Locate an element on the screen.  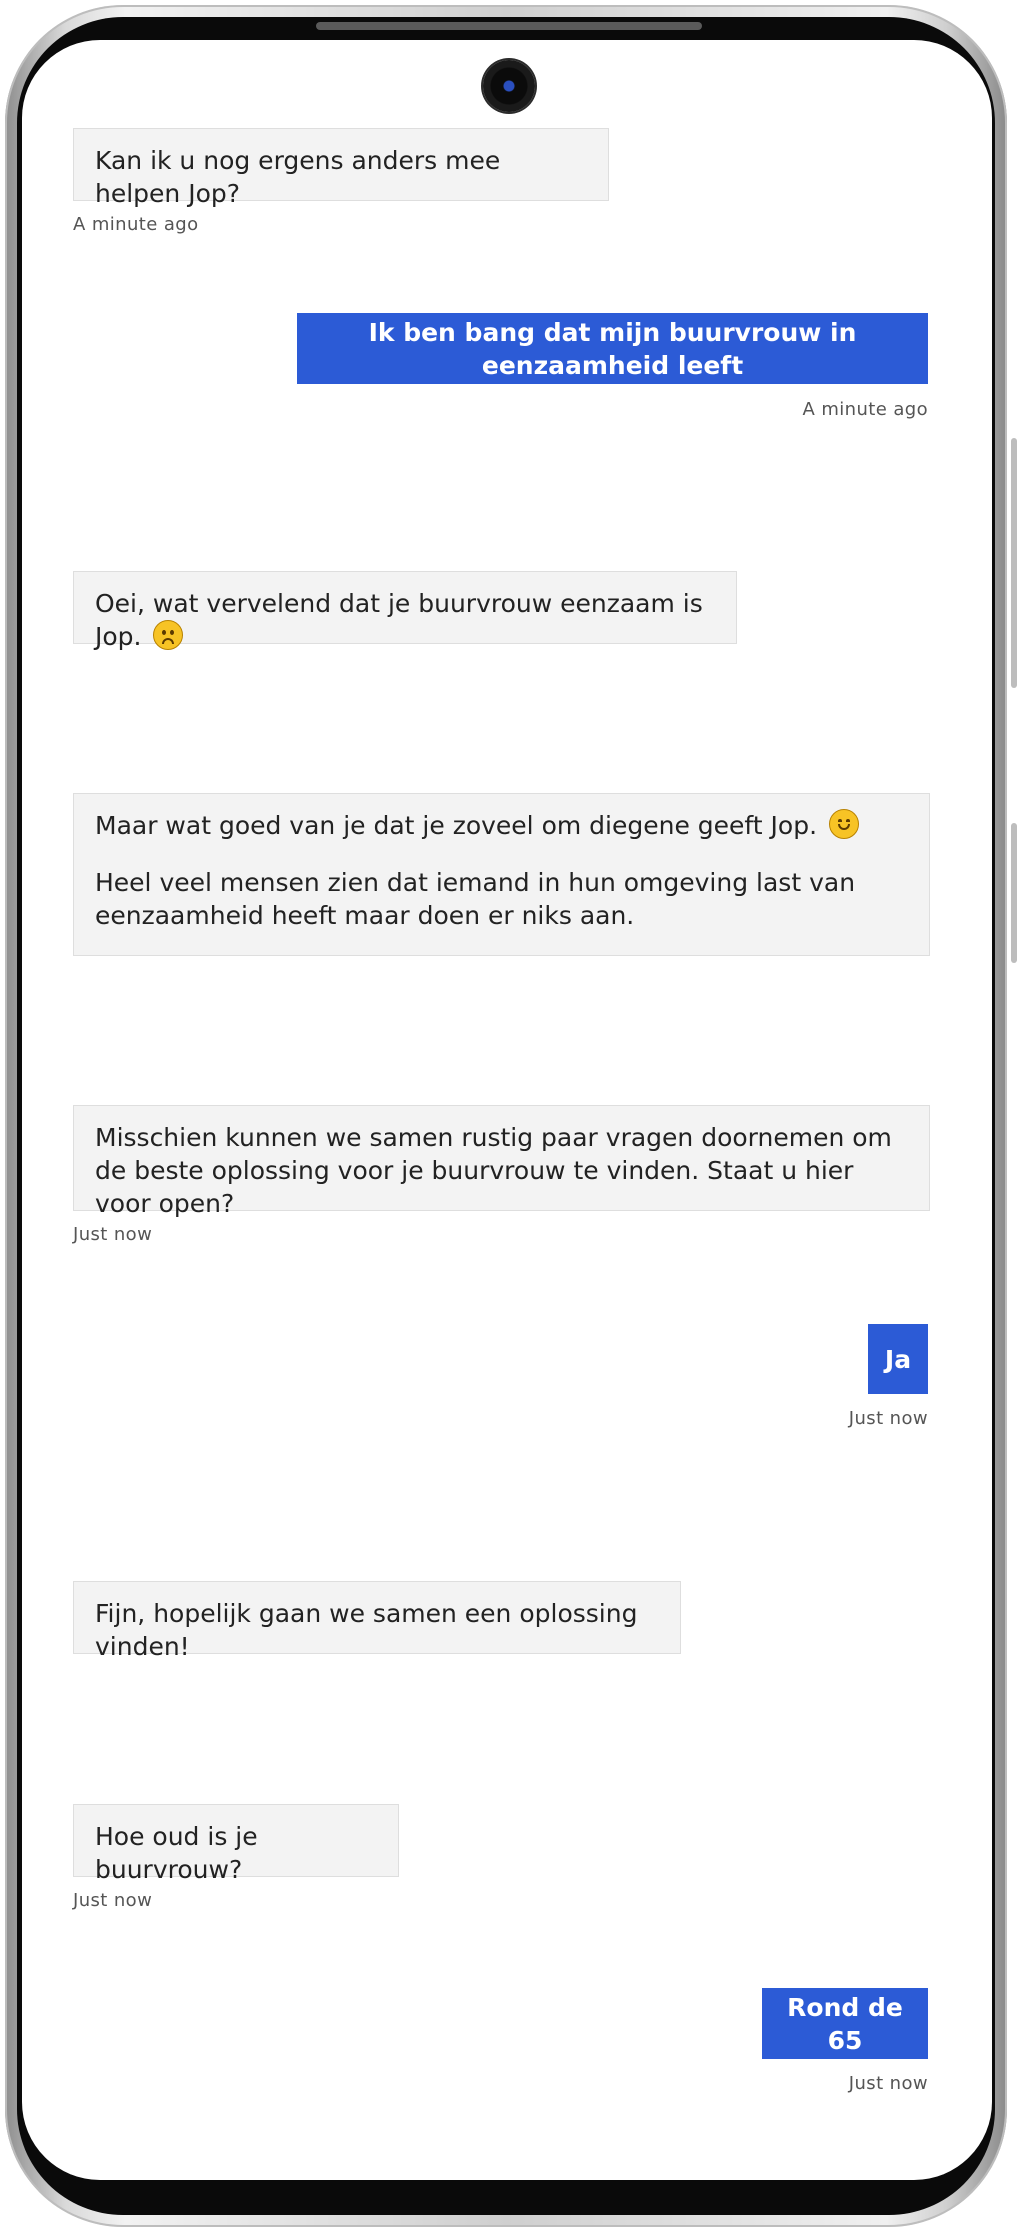
front-camera-icon is located at coordinates (509, 86).